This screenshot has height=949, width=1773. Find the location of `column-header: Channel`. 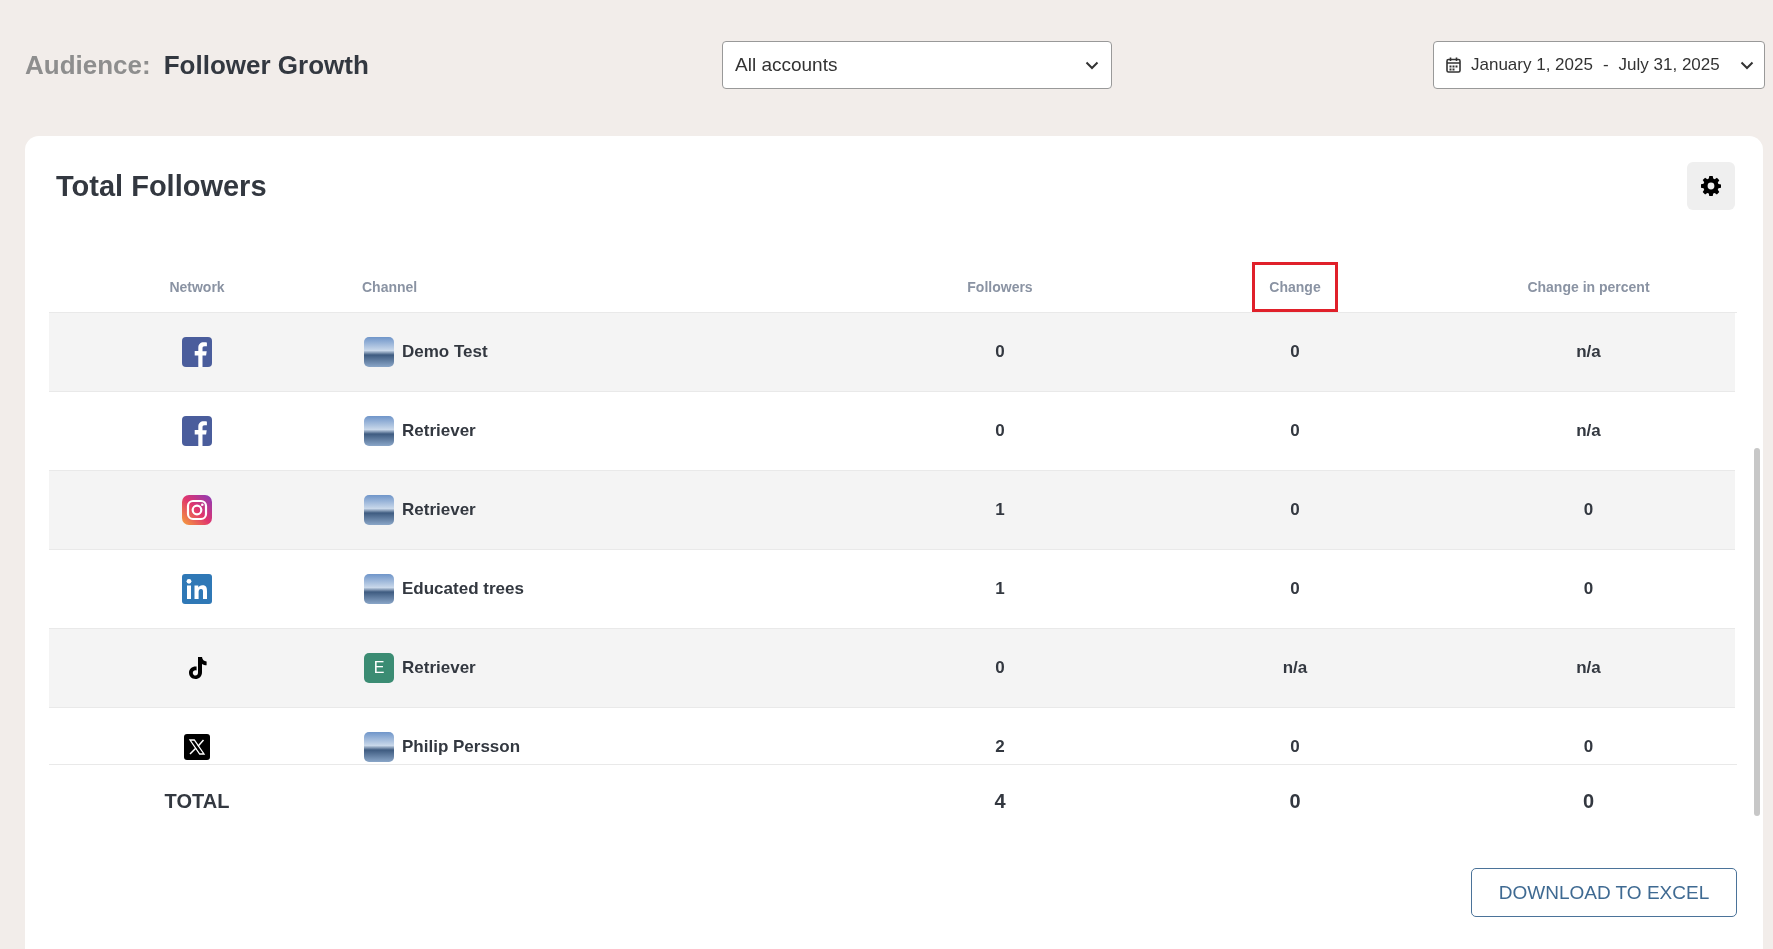

column-header: Channel is located at coordinates (390, 287).